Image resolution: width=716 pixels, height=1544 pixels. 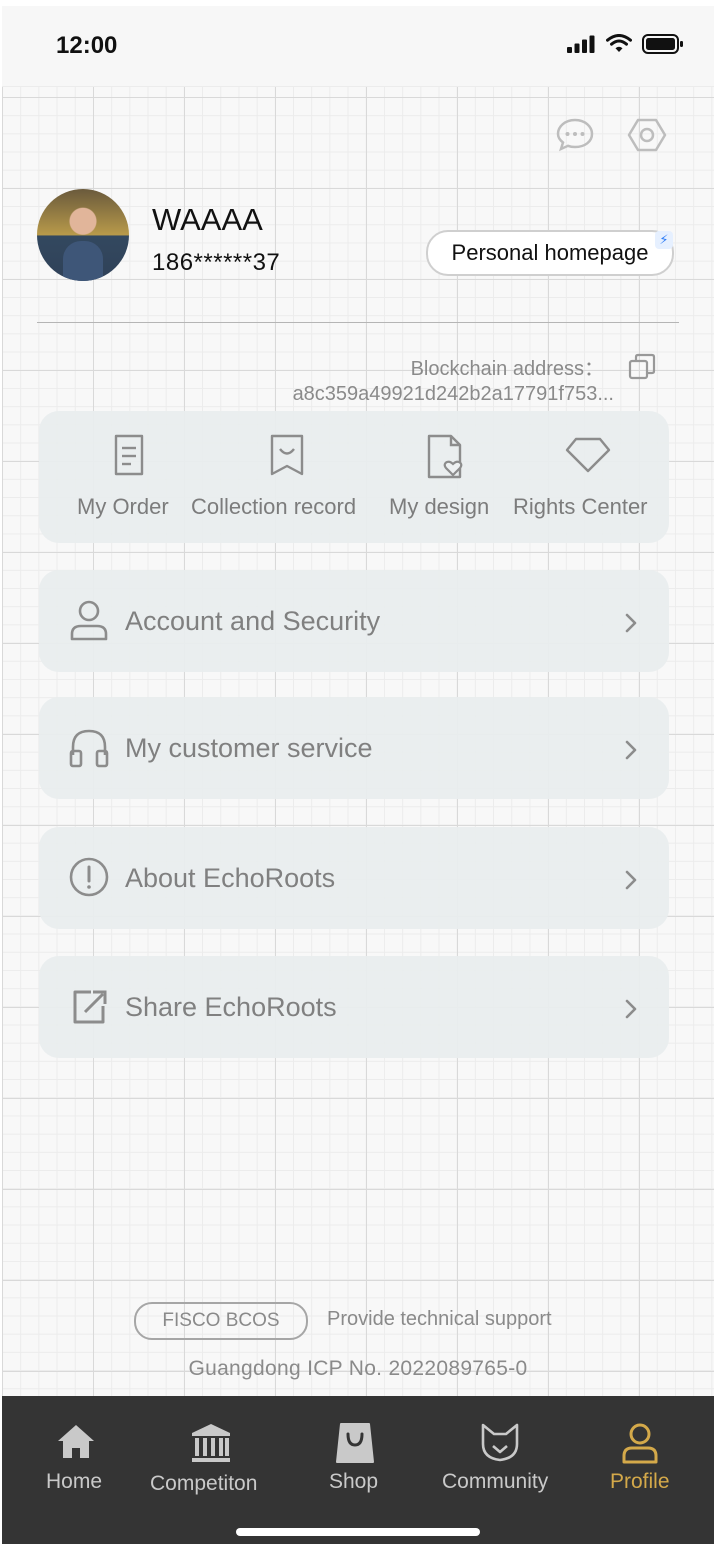 I want to click on quick-action-label: Rights Center, so click(x=580, y=506).